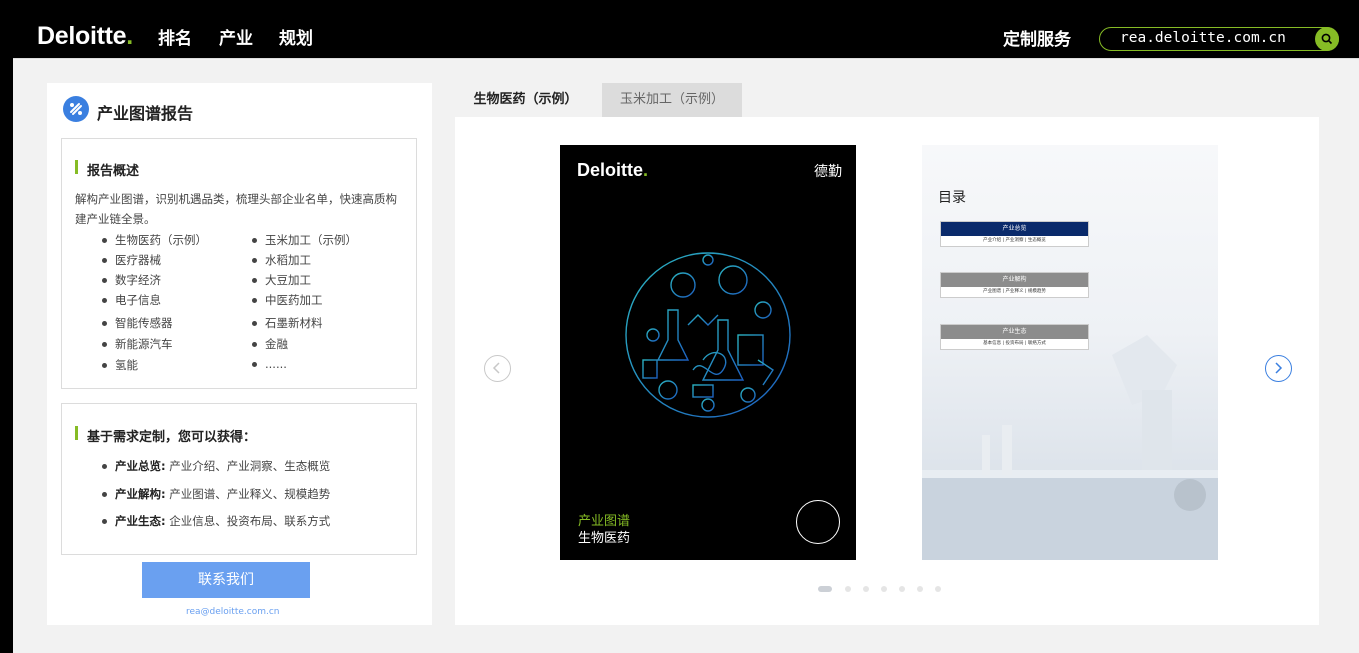 Image resolution: width=1359 pixels, height=653 pixels. I want to click on nav-item-industry: 产业, so click(236, 36).